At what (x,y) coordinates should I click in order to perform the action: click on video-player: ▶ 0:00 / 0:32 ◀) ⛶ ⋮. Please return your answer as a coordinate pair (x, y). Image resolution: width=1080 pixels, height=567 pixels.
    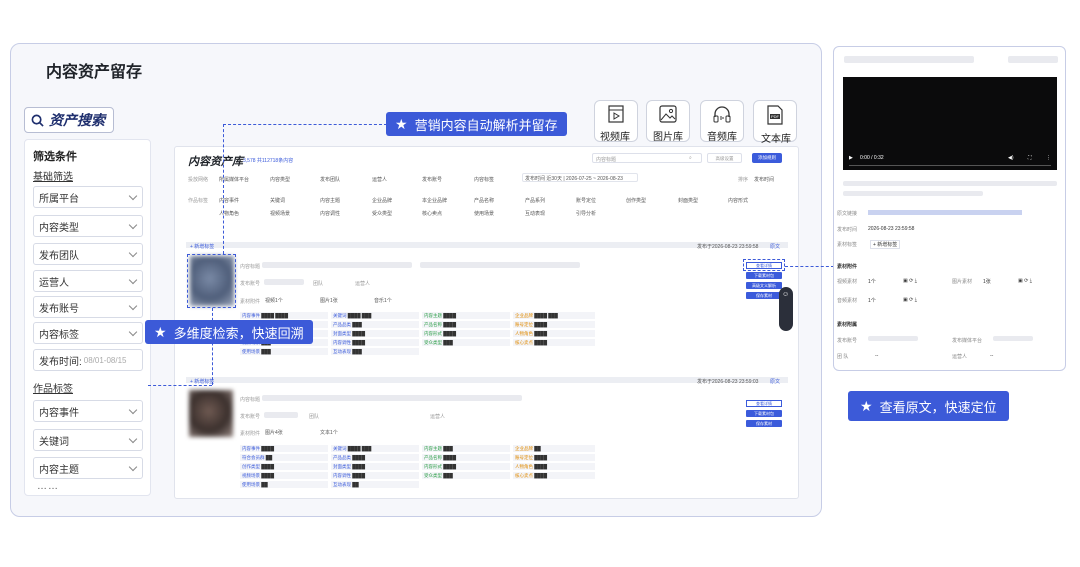
    Looking at the image, I should click on (950, 123).